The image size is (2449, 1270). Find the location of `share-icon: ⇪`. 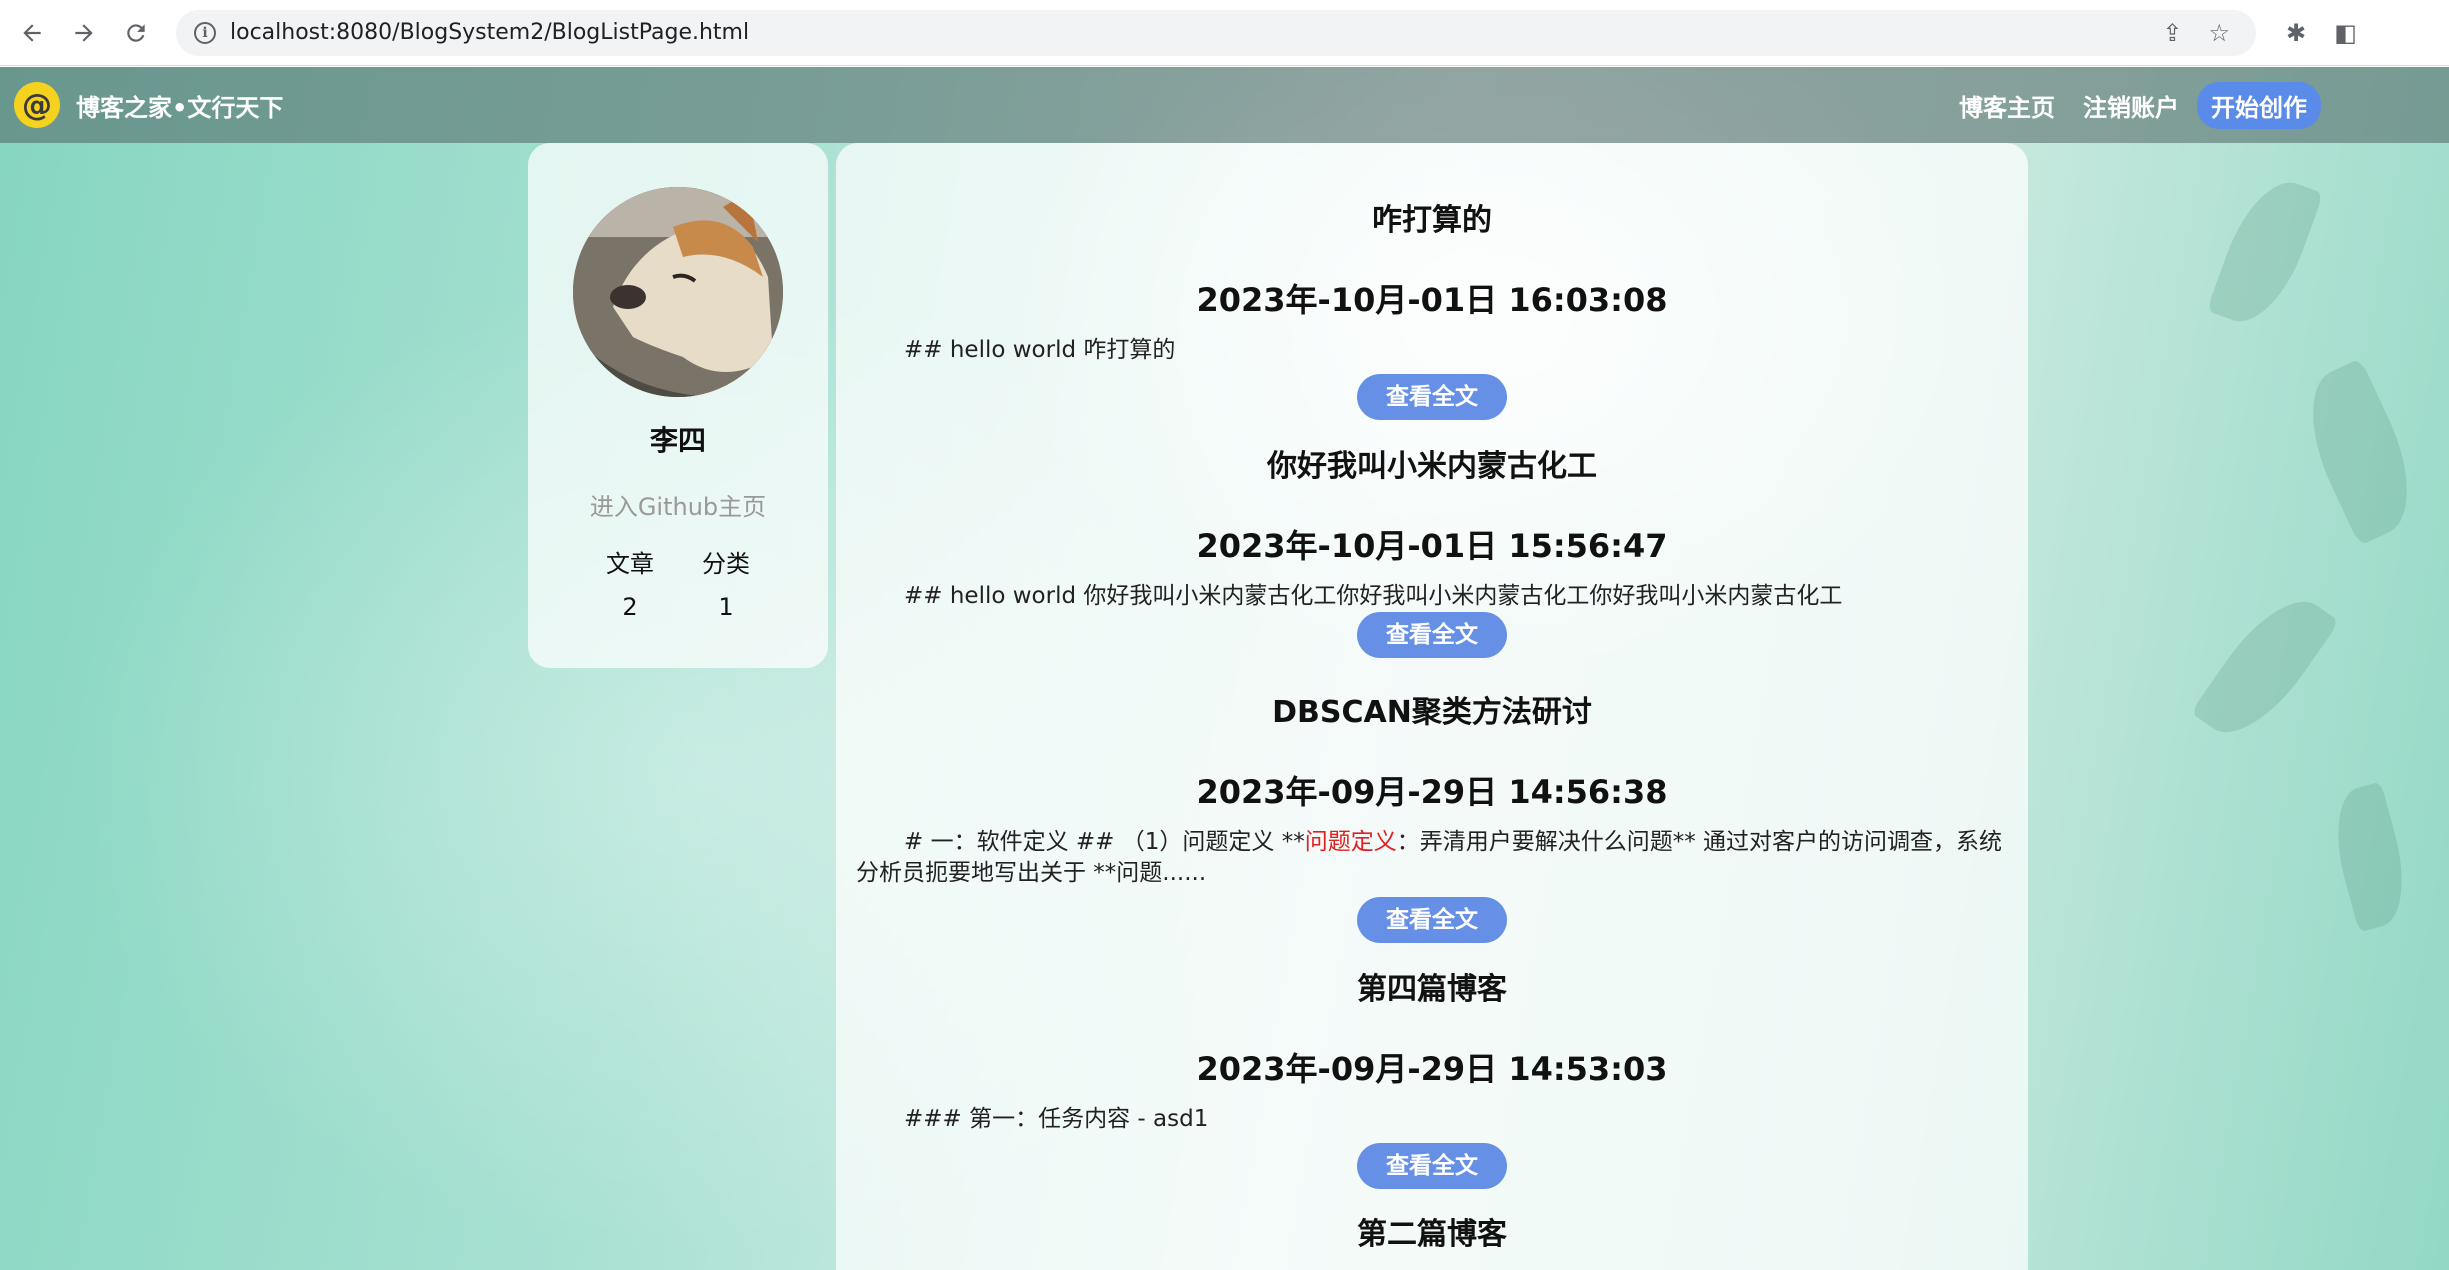

share-icon: ⇪ is located at coordinates (2172, 33).